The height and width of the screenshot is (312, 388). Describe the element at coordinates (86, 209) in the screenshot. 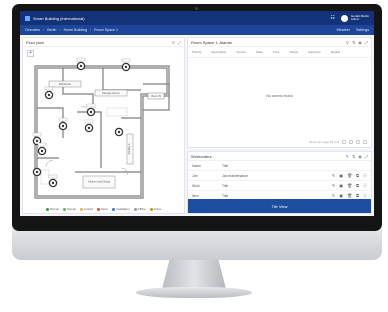

I see `legend-item: Limited` at that location.